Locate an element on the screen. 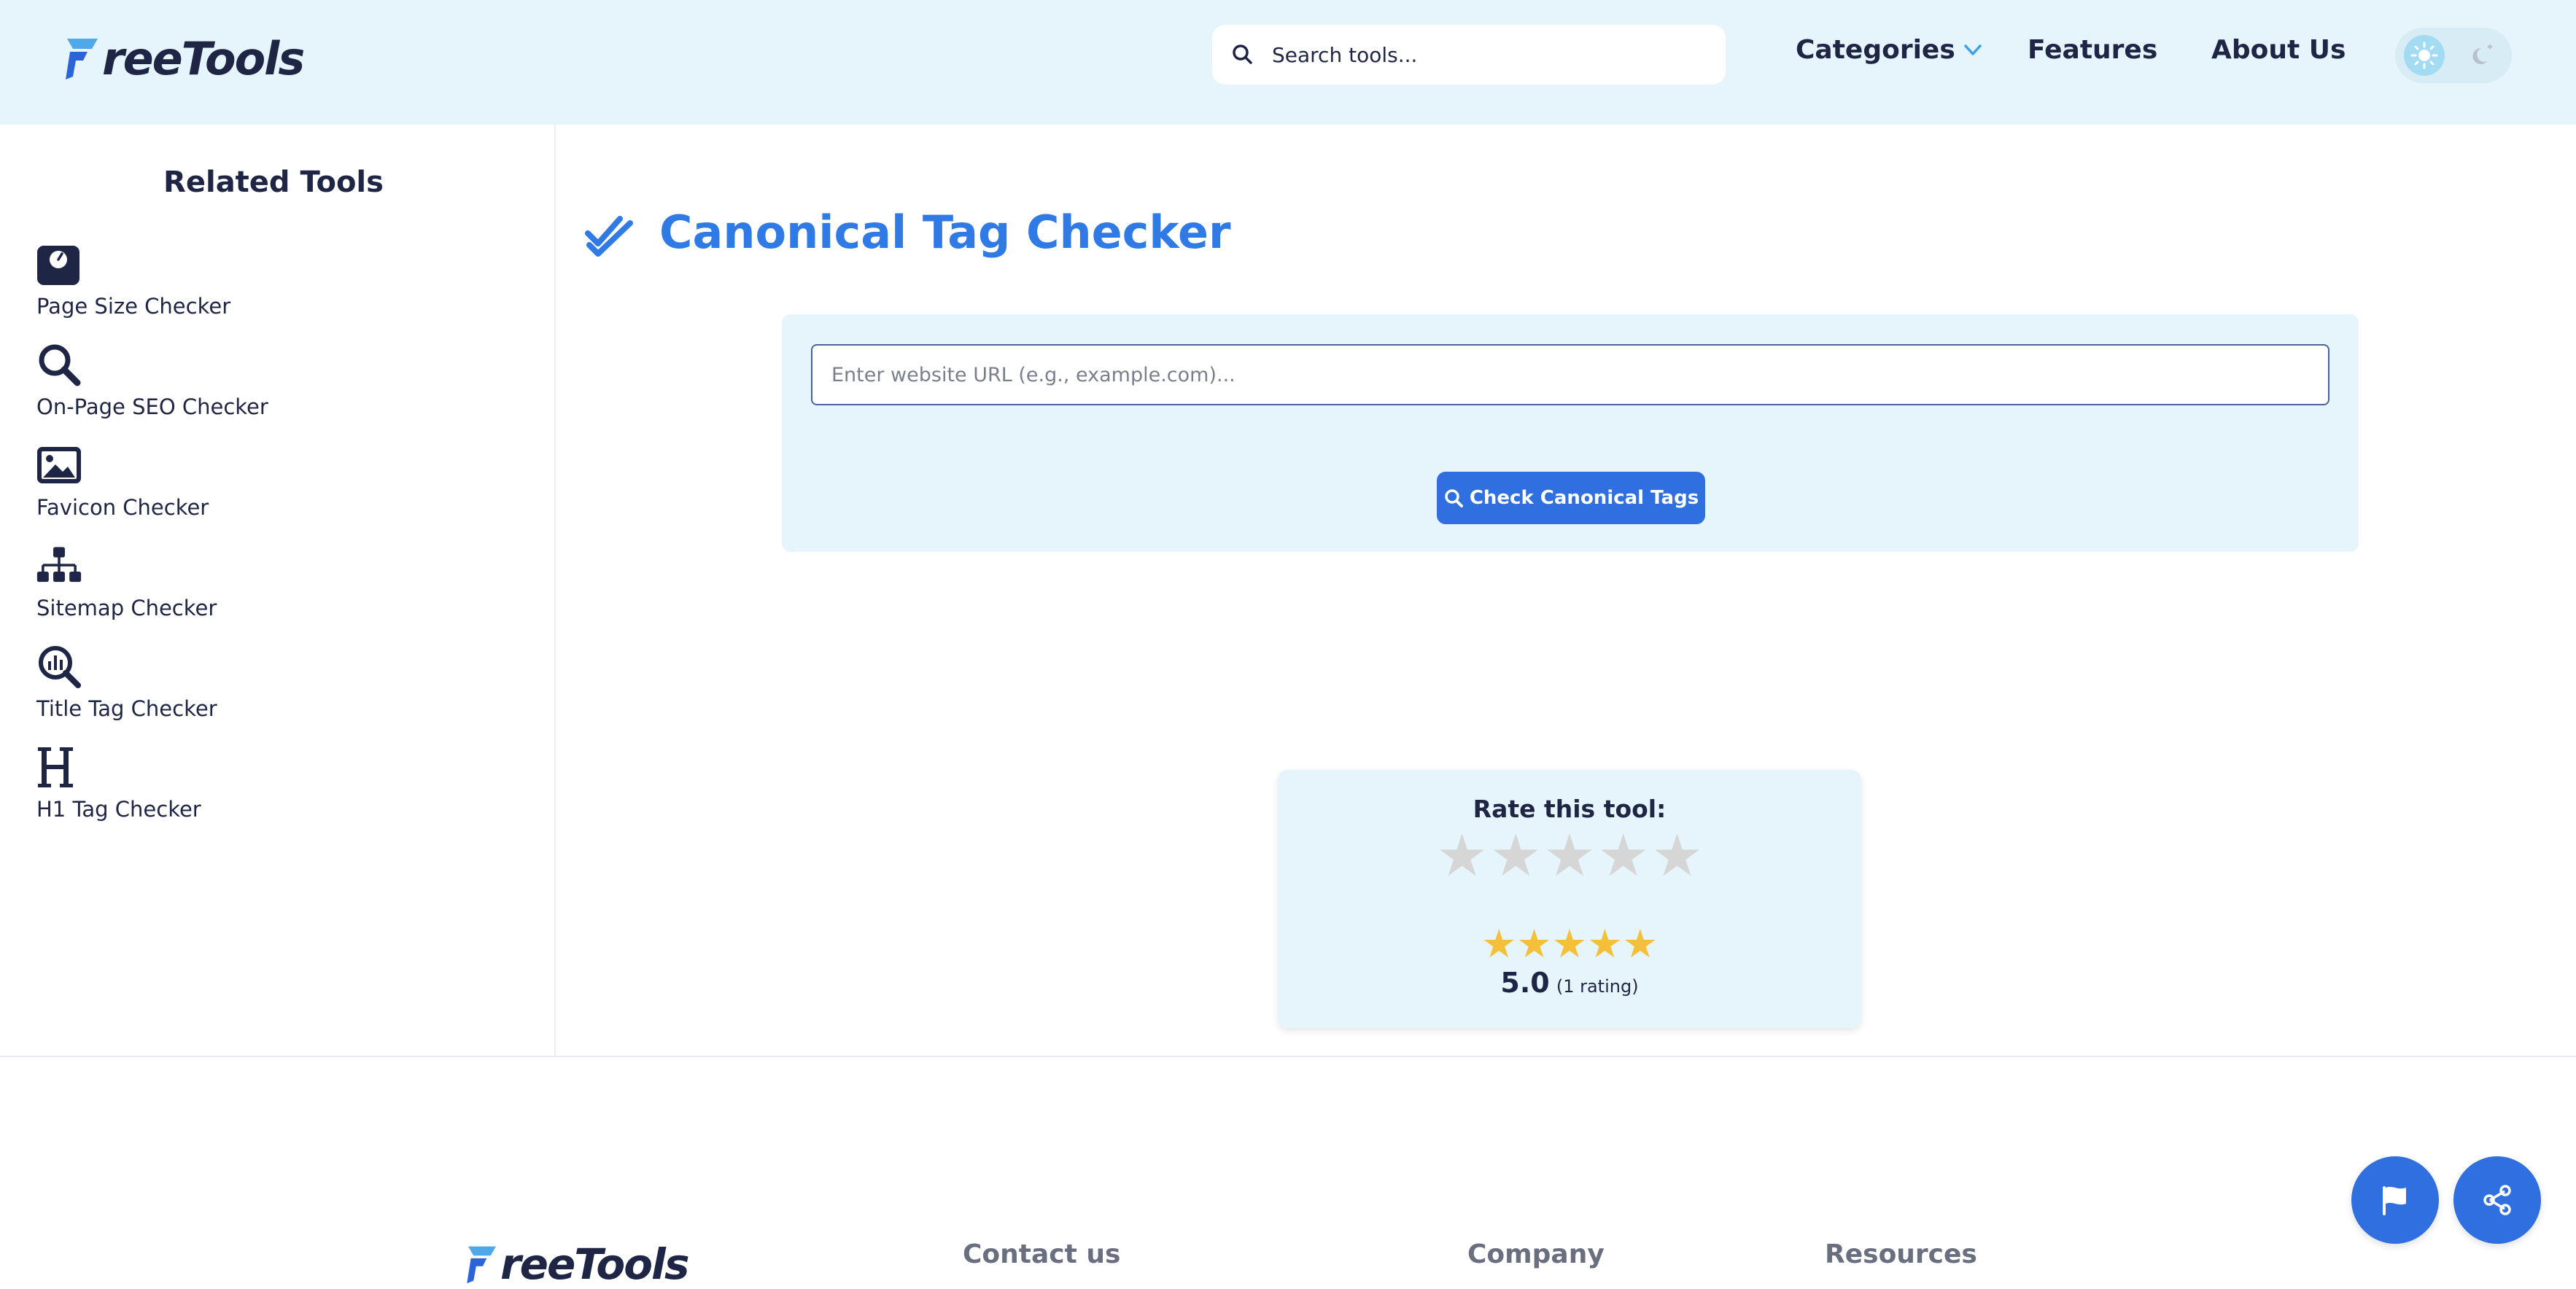 This screenshot has height=1289, width=2576. share-button is located at coordinates (2497, 1200).